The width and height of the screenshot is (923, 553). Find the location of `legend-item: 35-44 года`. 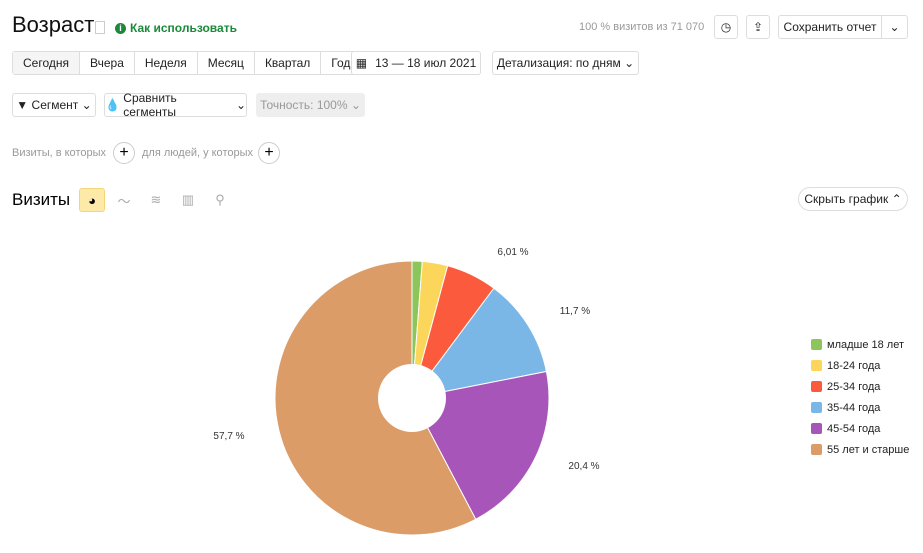

legend-item: 35-44 года is located at coordinates (860, 407).